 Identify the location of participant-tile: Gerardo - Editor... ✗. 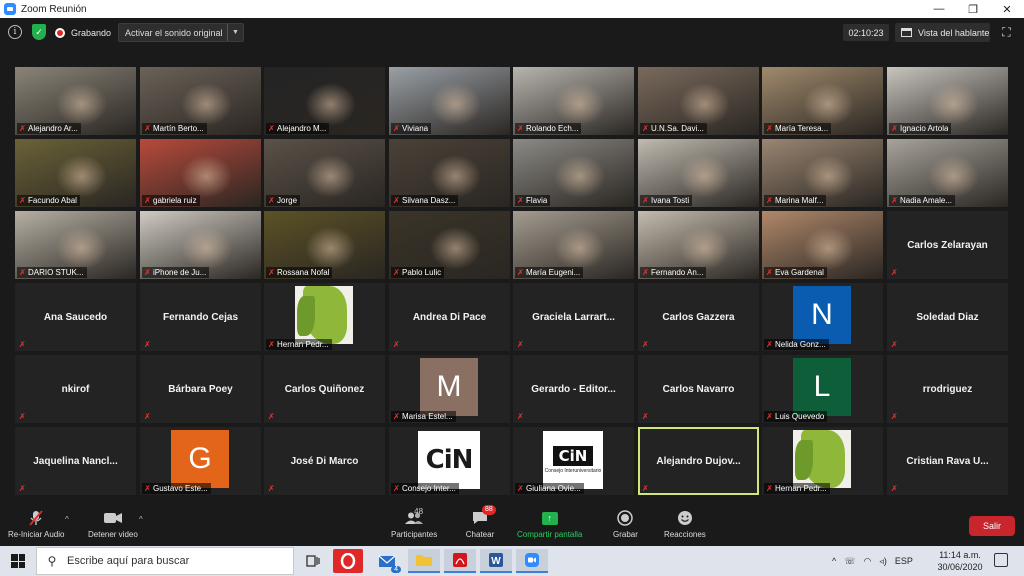
(573, 389).